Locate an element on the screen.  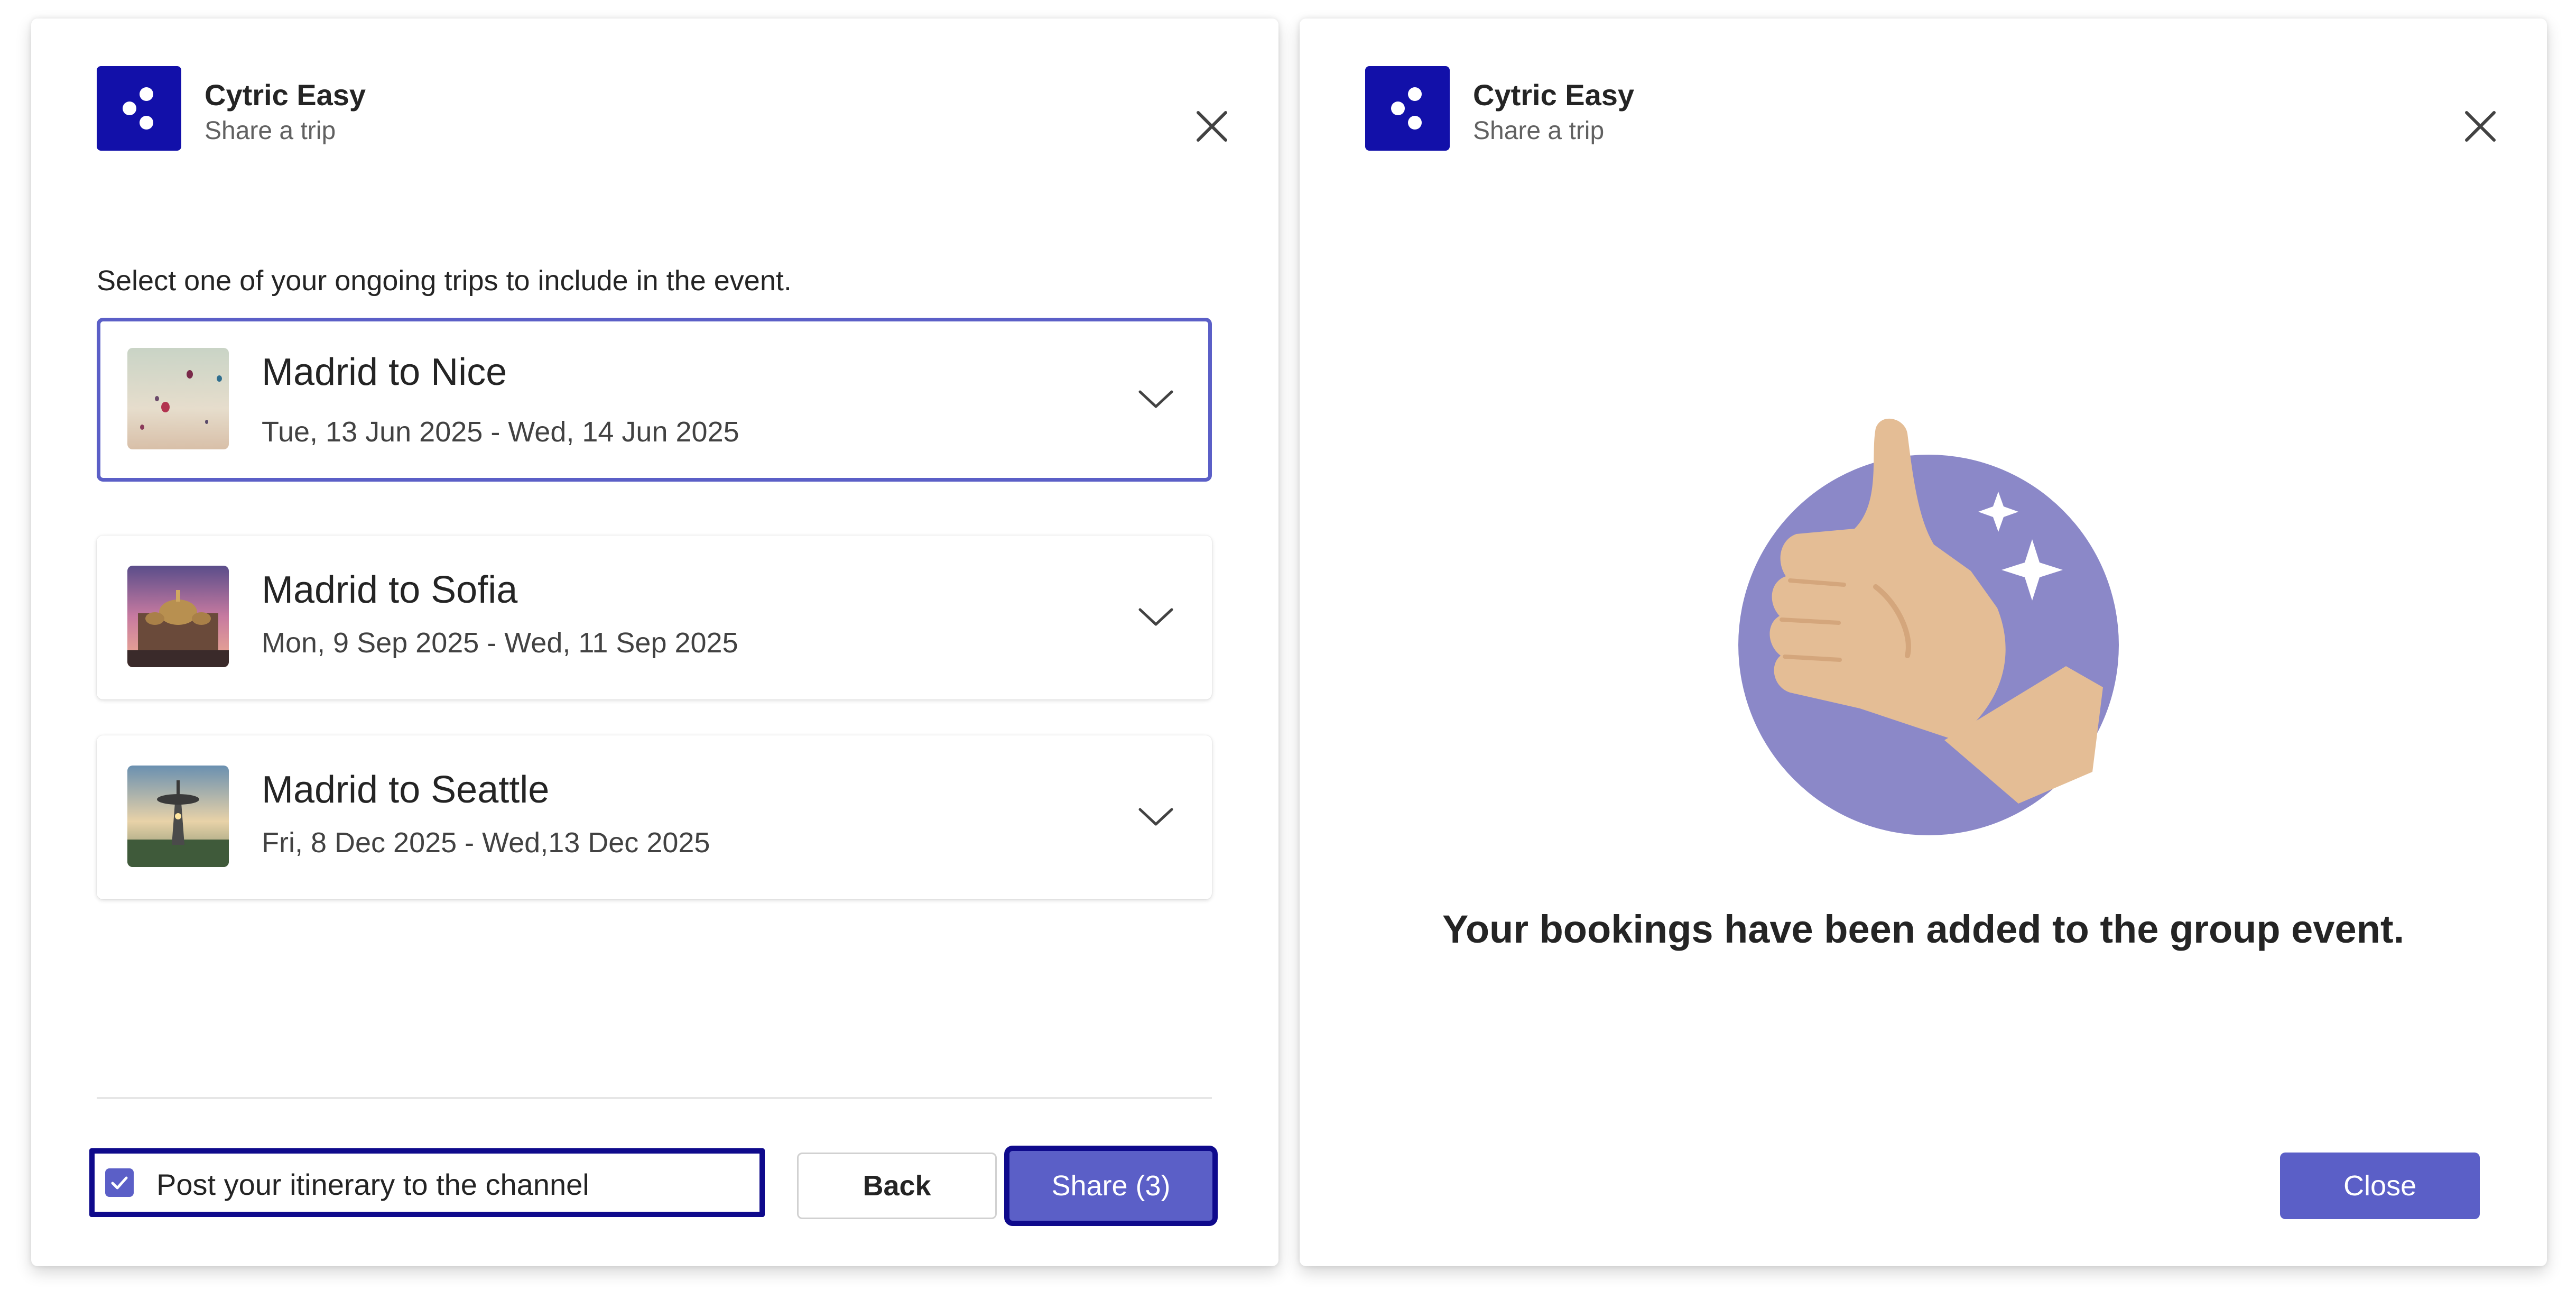
back-button: Back is located at coordinates (897, 1186).